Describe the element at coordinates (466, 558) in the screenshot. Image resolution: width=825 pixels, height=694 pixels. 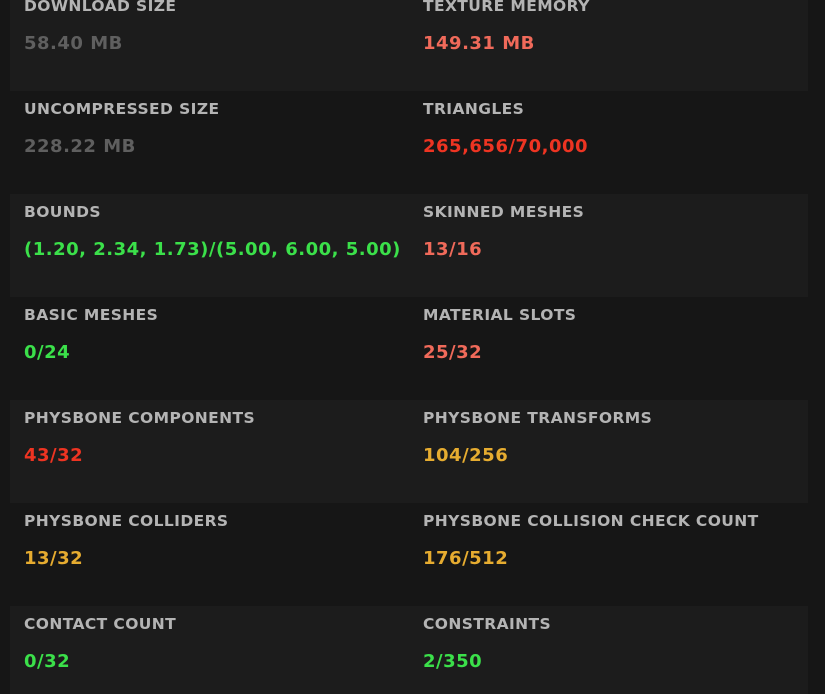
I see `stat-value: 176/512` at that location.